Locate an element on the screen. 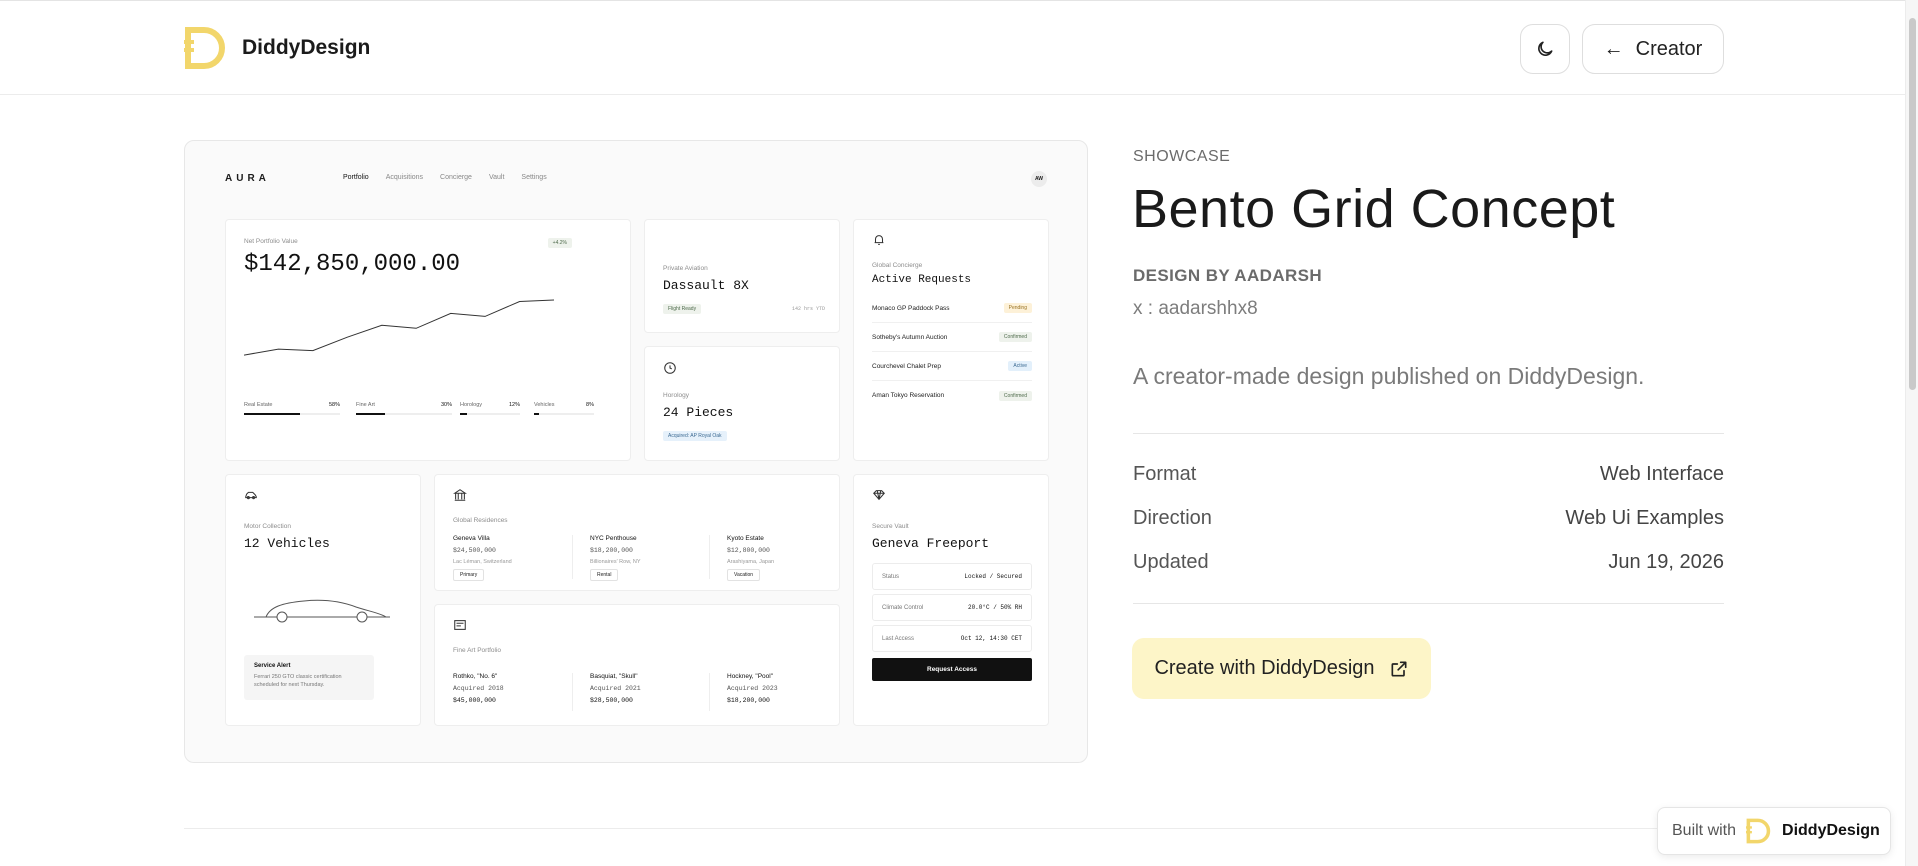 This screenshot has height=866, width=1918. brand-name: DiddyDesign is located at coordinates (306, 47).